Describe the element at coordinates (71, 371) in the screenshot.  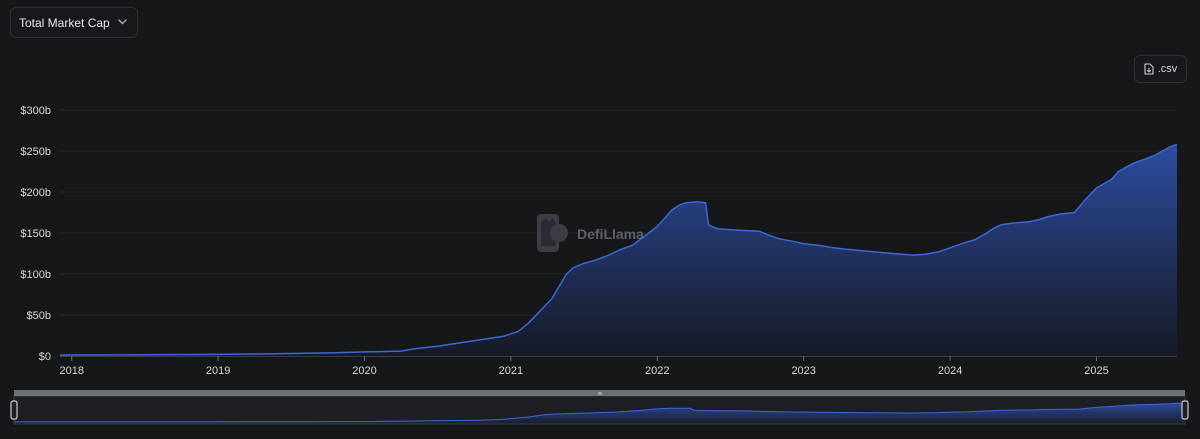
I see `x-tick-label: 2018` at that location.